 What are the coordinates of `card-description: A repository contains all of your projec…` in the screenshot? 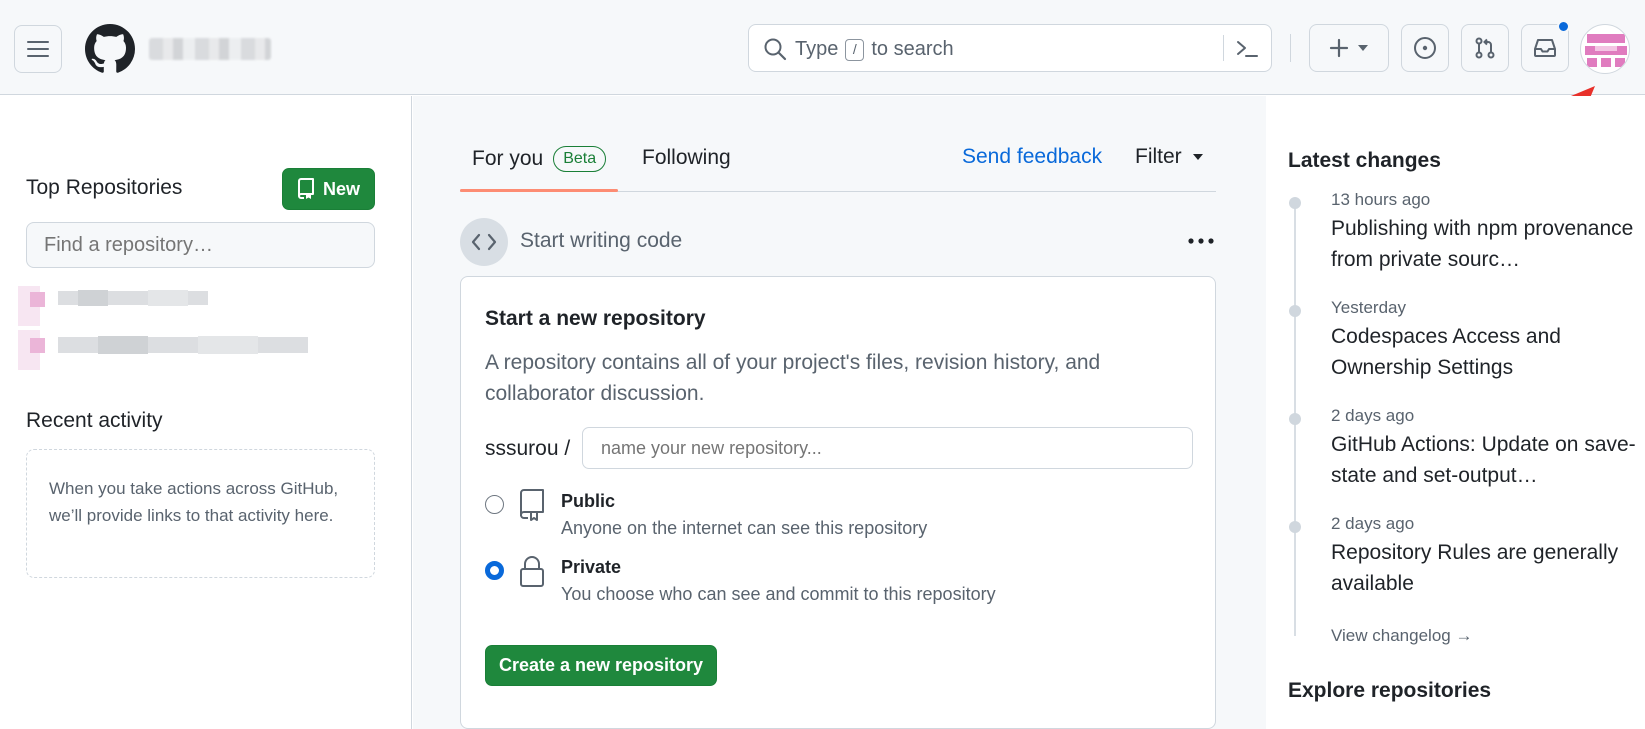 It's located at (793, 378).